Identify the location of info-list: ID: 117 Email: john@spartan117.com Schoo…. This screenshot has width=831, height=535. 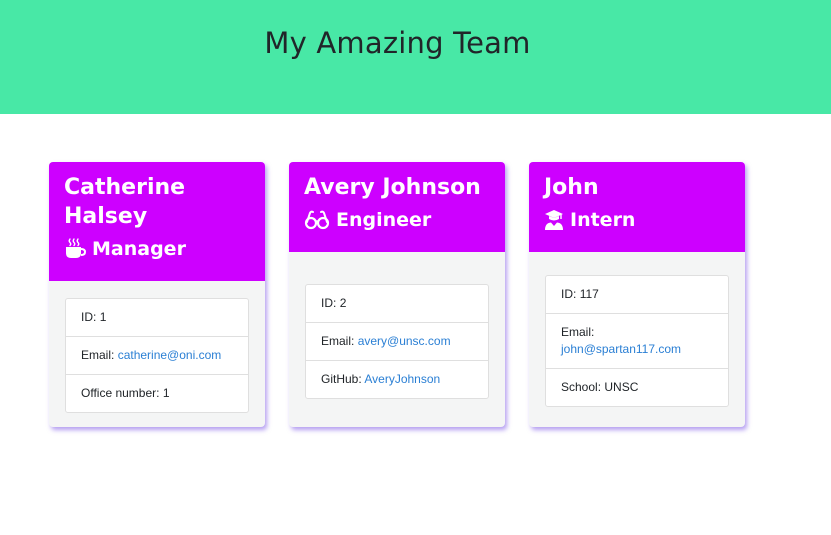
(637, 341).